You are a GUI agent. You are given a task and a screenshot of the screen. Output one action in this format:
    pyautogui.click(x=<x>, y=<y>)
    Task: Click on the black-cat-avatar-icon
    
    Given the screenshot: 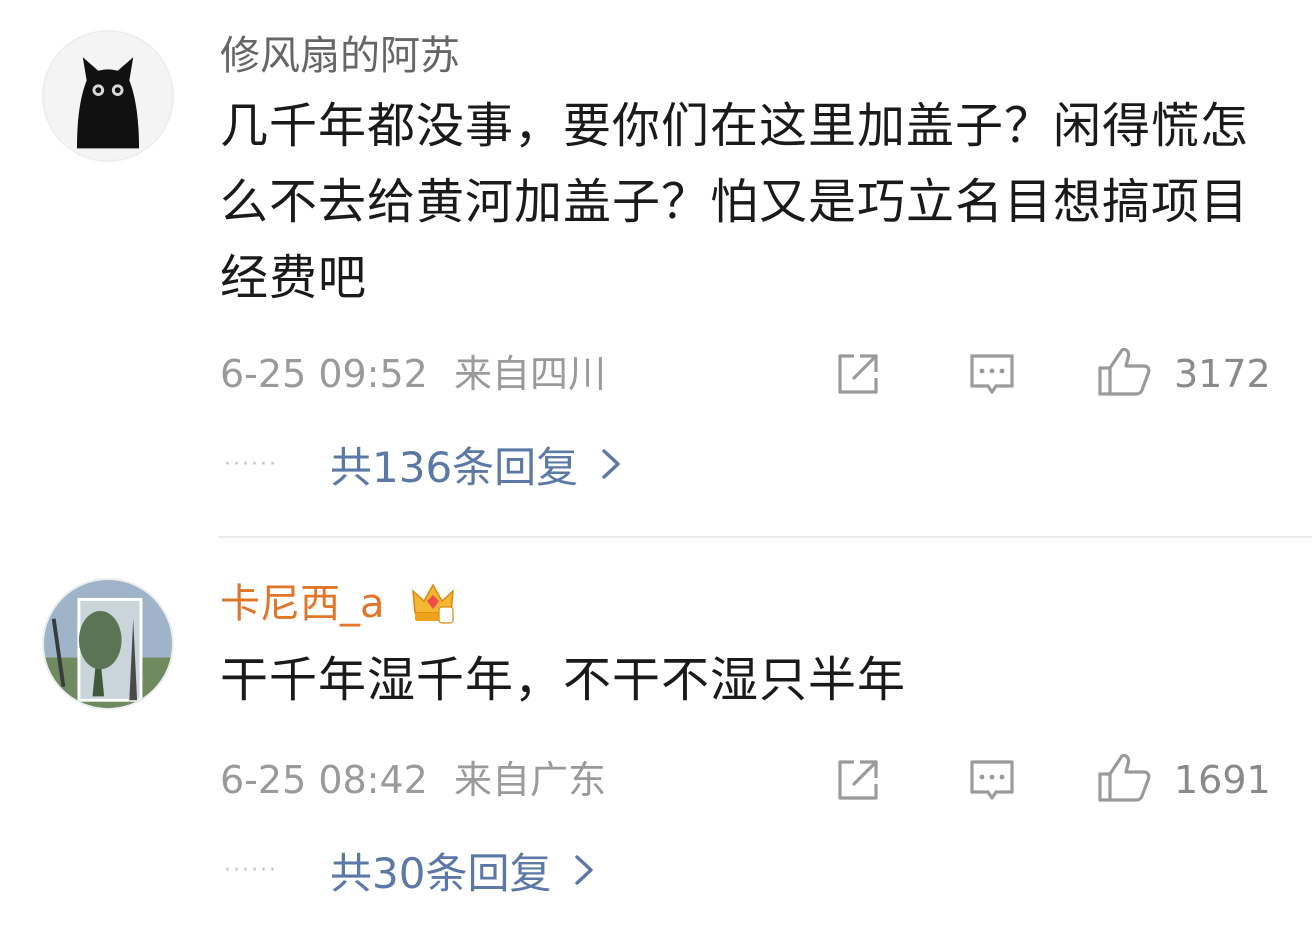 What is the action you would take?
    pyautogui.click(x=108, y=96)
    